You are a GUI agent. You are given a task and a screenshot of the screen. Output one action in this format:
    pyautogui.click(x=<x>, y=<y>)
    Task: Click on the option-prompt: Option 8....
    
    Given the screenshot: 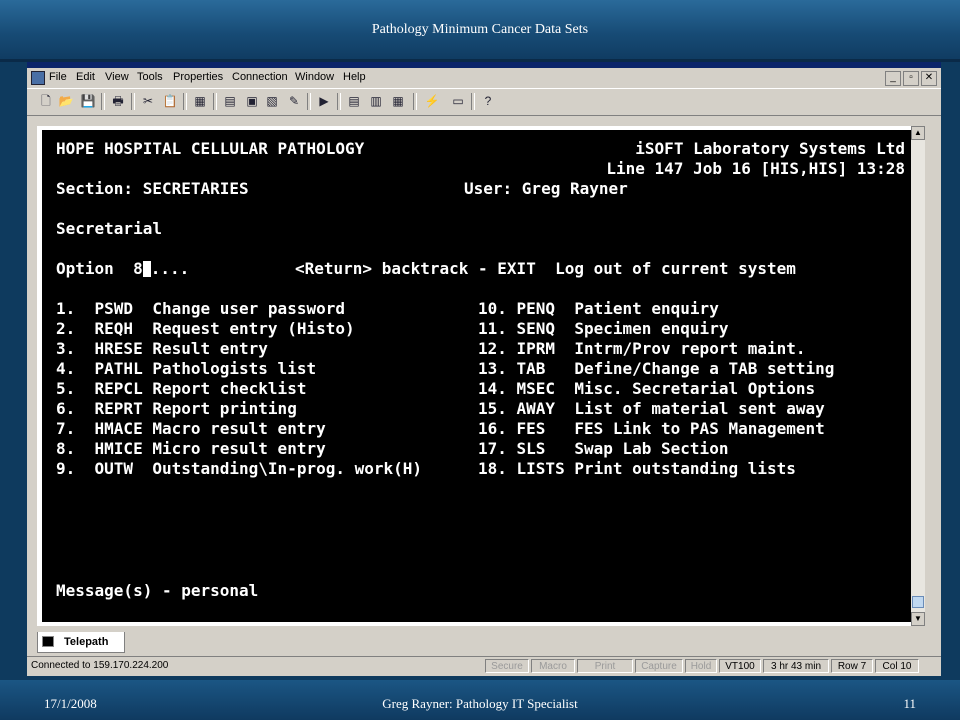 What is the action you would take?
    pyautogui.click(x=122, y=269)
    